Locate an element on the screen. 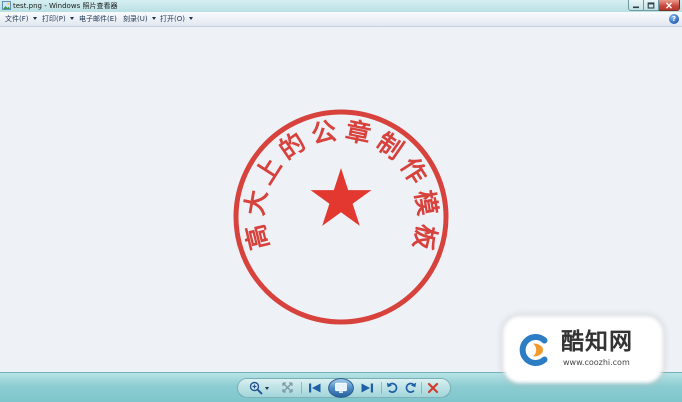  window-title: test.png - Windows 照片查看器 is located at coordinates (65, 6).